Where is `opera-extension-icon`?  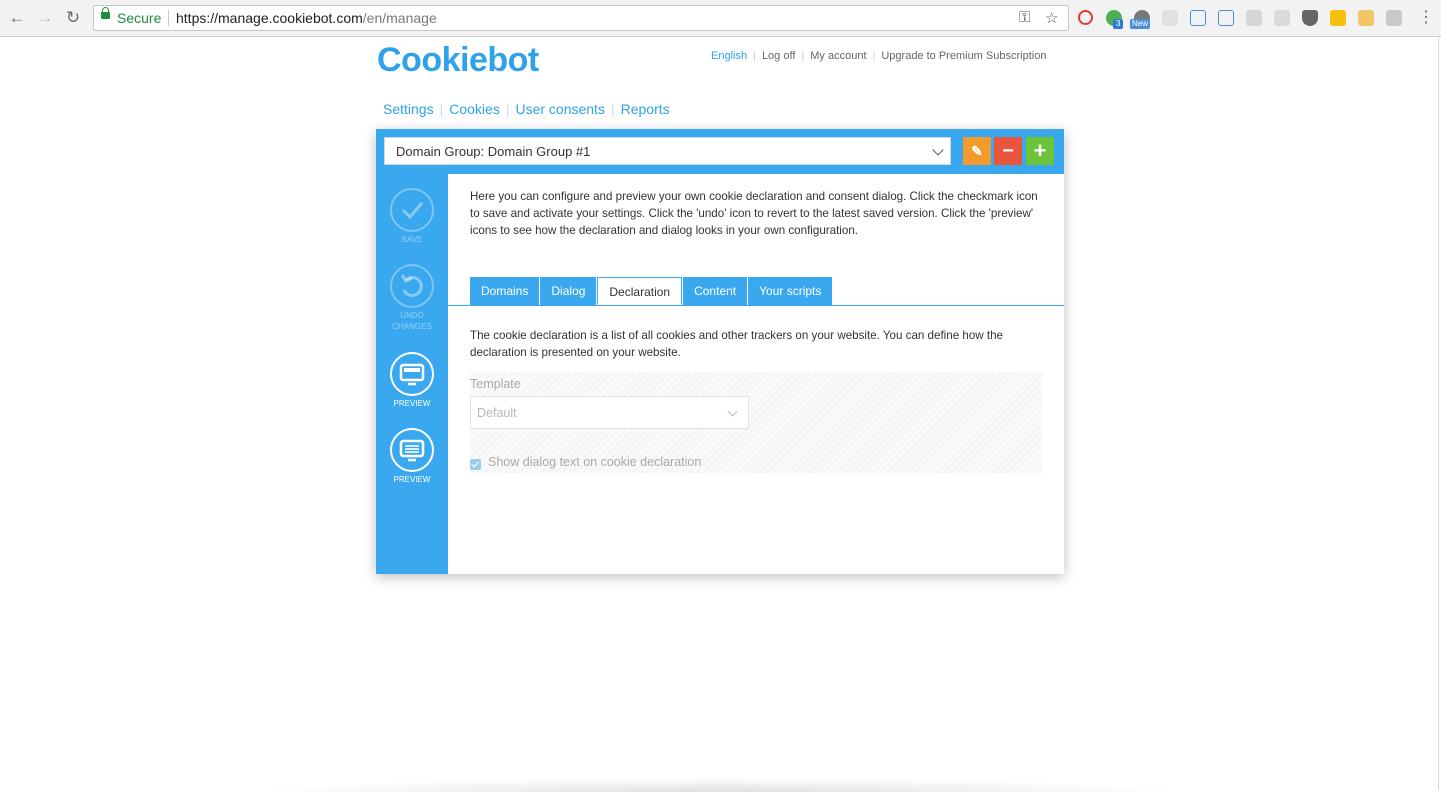 opera-extension-icon is located at coordinates (1085, 17).